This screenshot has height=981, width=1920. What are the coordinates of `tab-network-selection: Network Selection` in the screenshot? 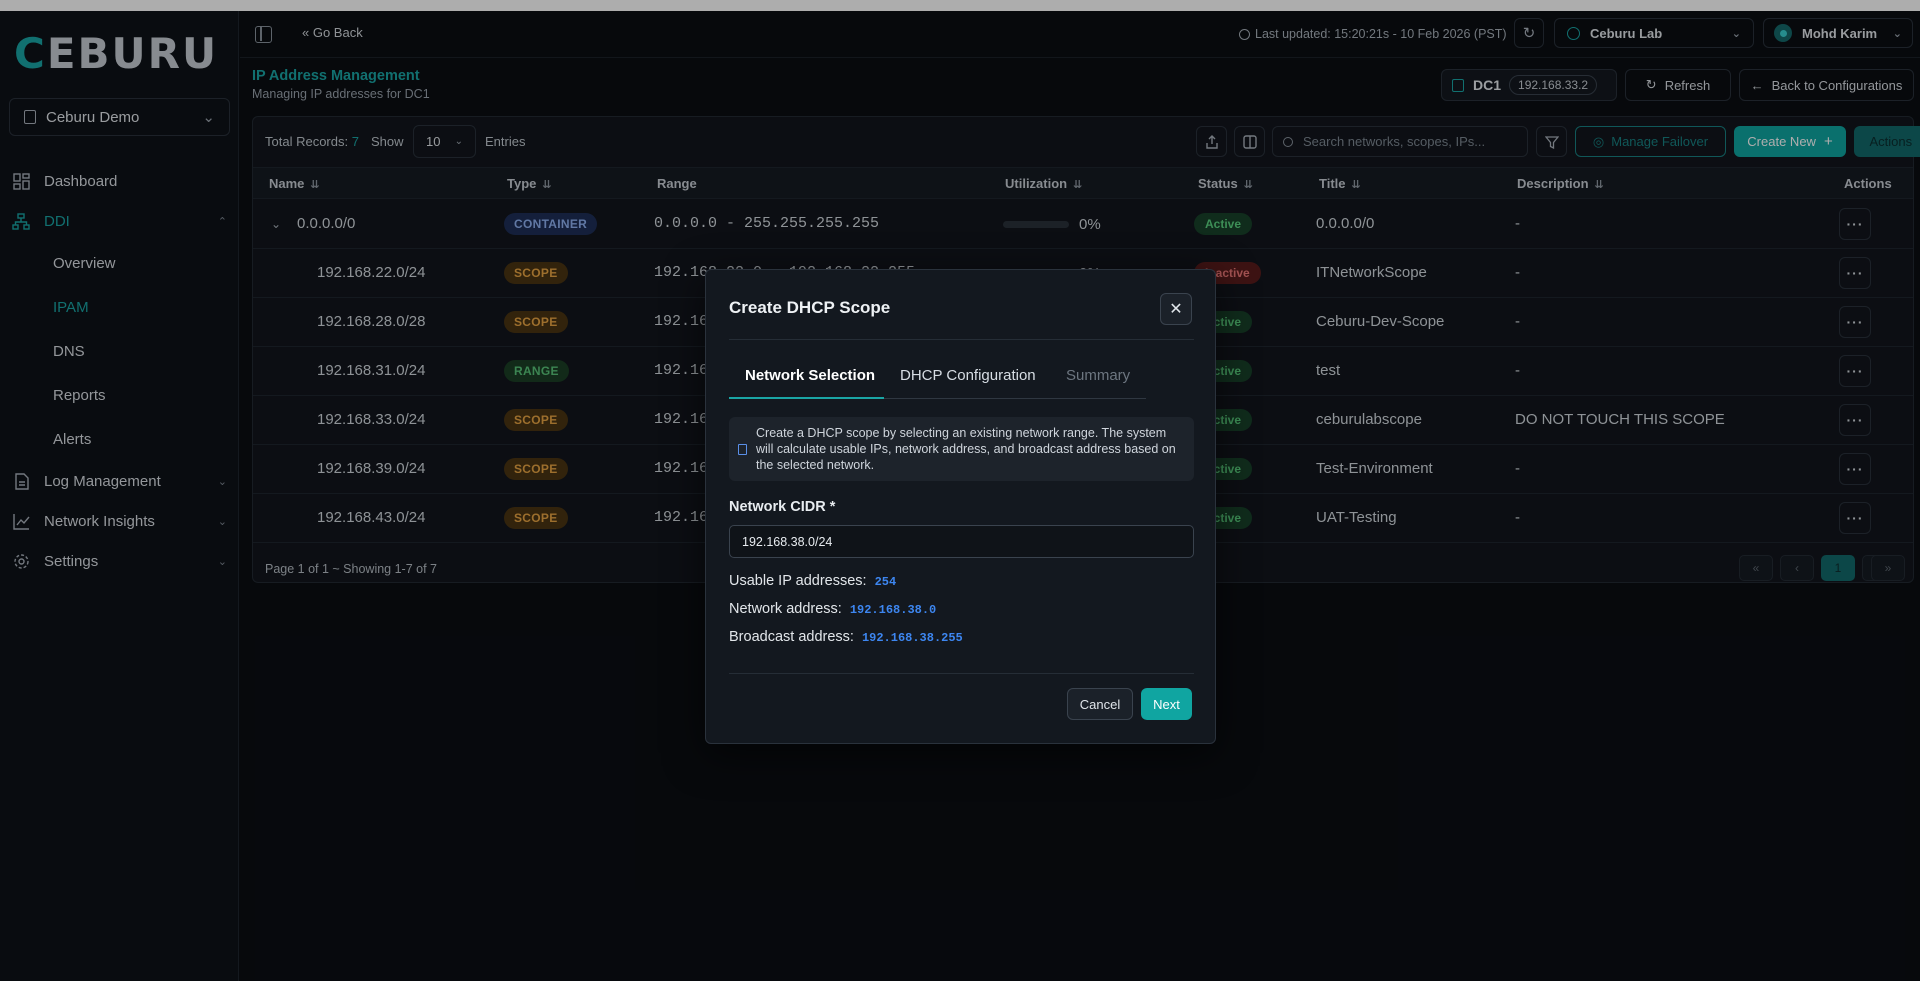 It's located at (806, 383).